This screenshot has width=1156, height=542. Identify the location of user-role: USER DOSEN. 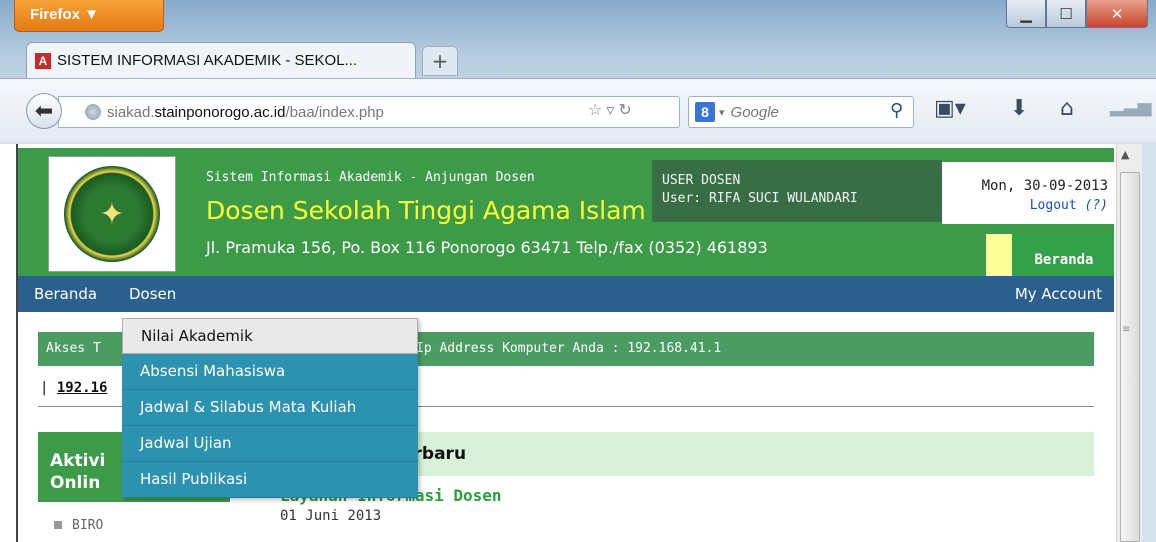
(701, 180).